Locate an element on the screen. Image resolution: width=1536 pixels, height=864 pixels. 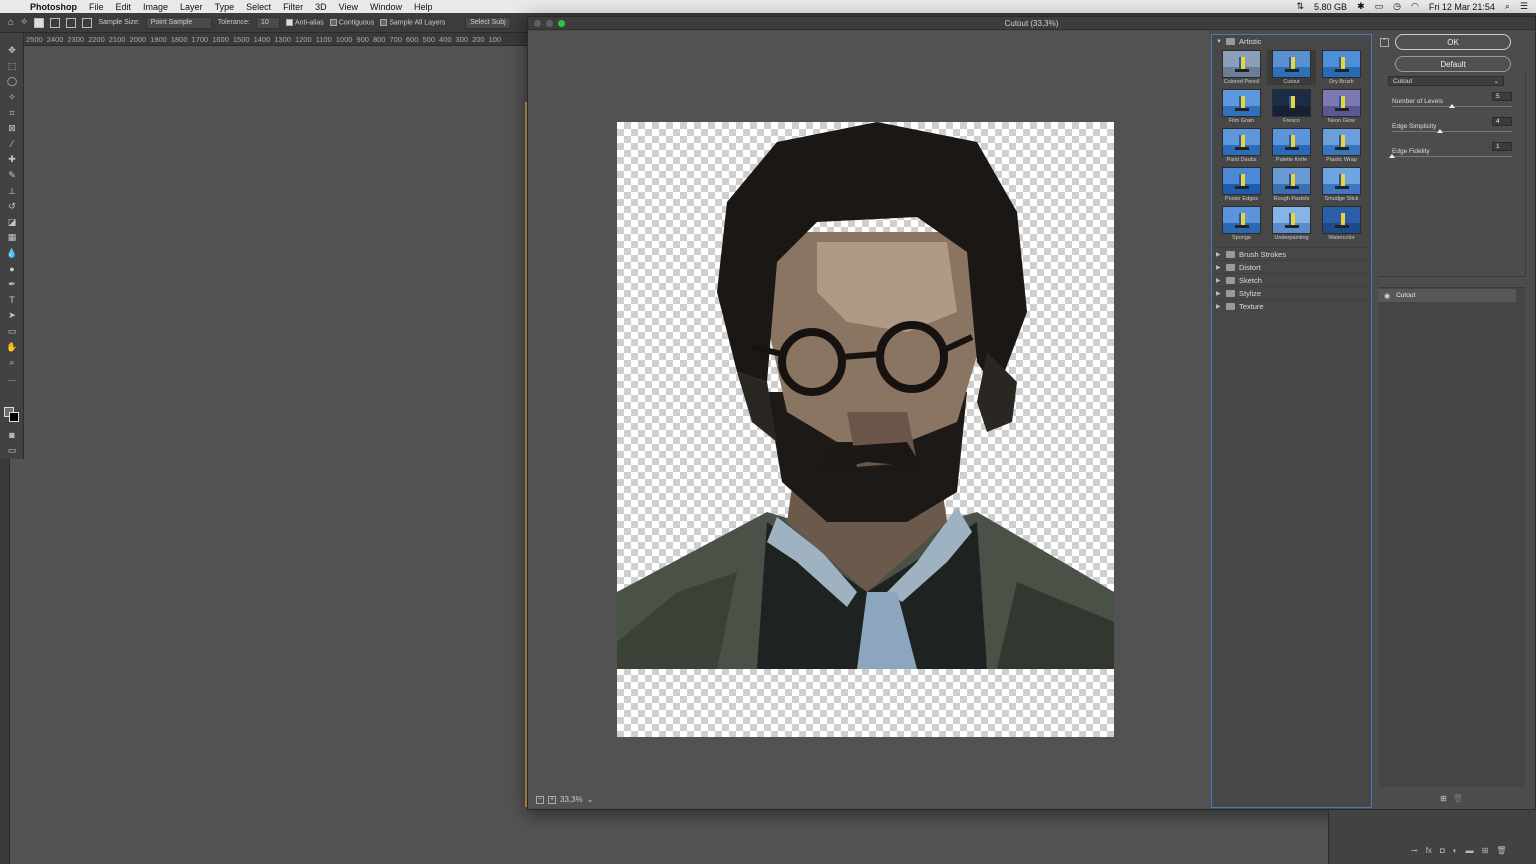
category-row: ▶ Brush Strokes is located at coordinates (1291, 253).